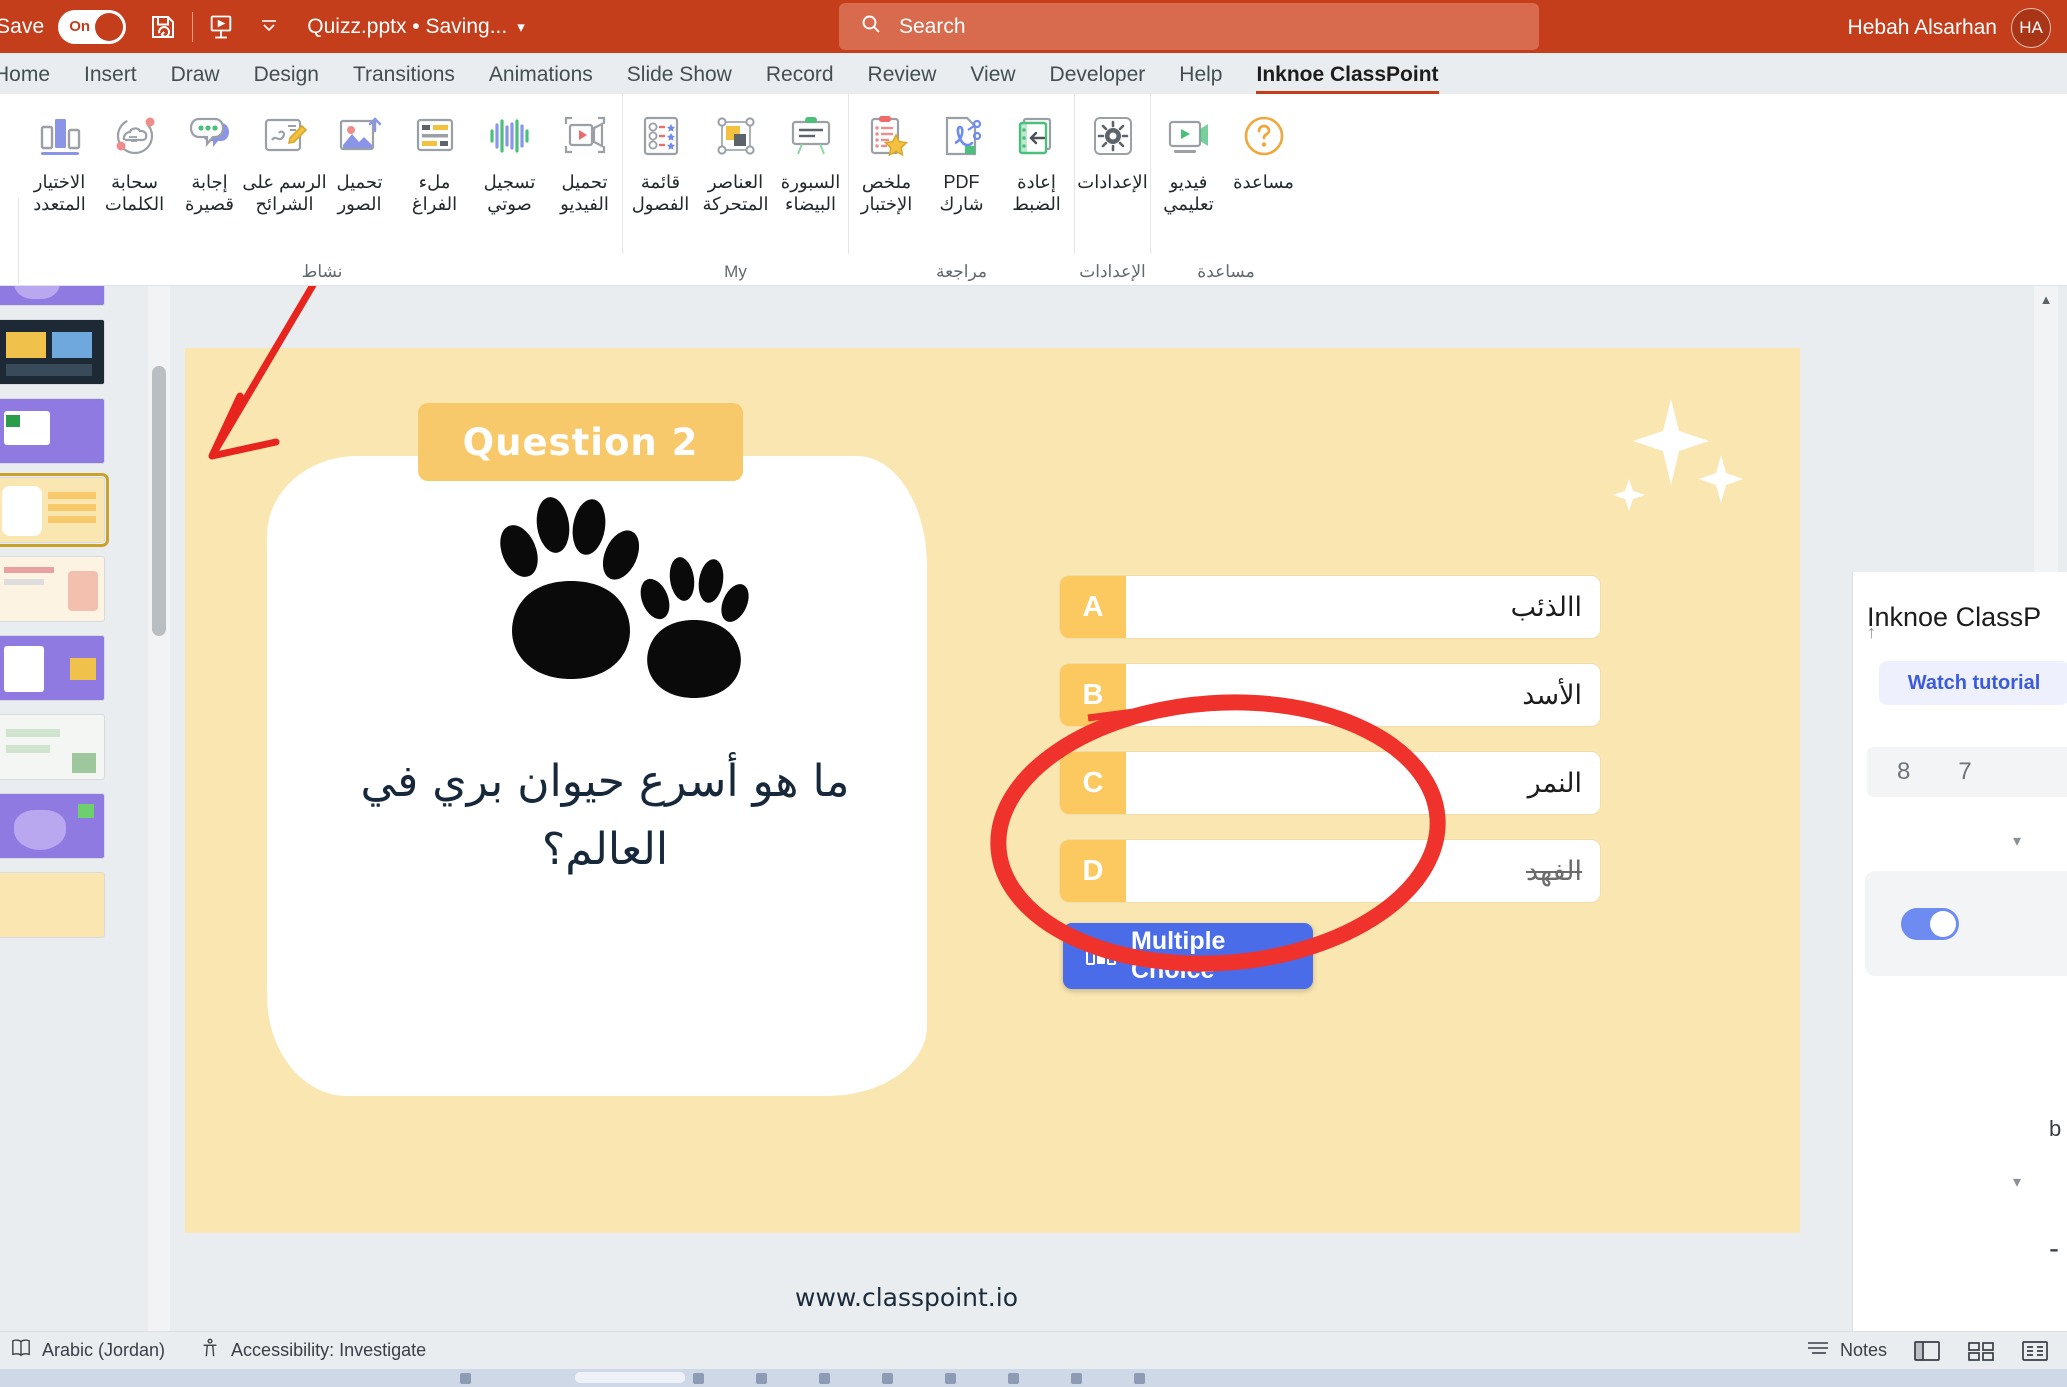  Describe the element at coordinates (284, 174) in the screenshot. I see `ribbon-button-الرسم-على-الشرائح: الرسم على الشرائح` at that location.